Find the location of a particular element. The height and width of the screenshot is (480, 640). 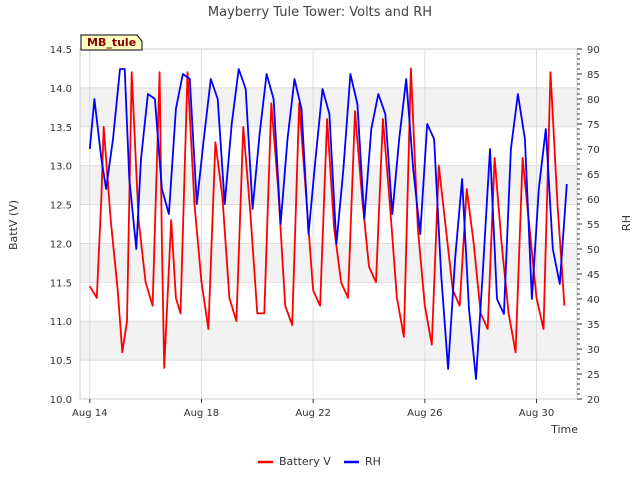

y2-tick-label: 50 is located at coordinates (593, 250).